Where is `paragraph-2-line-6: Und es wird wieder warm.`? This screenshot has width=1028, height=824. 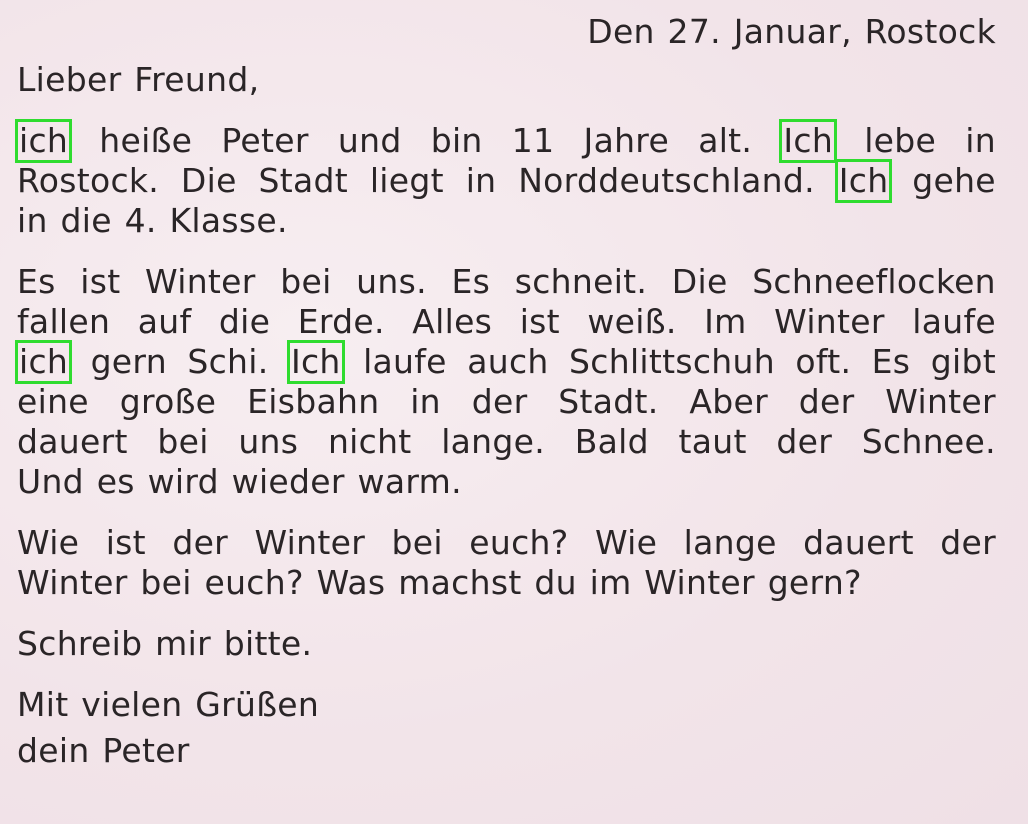 paragraph-2-line-6: Und es wird wieder warm. is located at coordinates (239, 481).